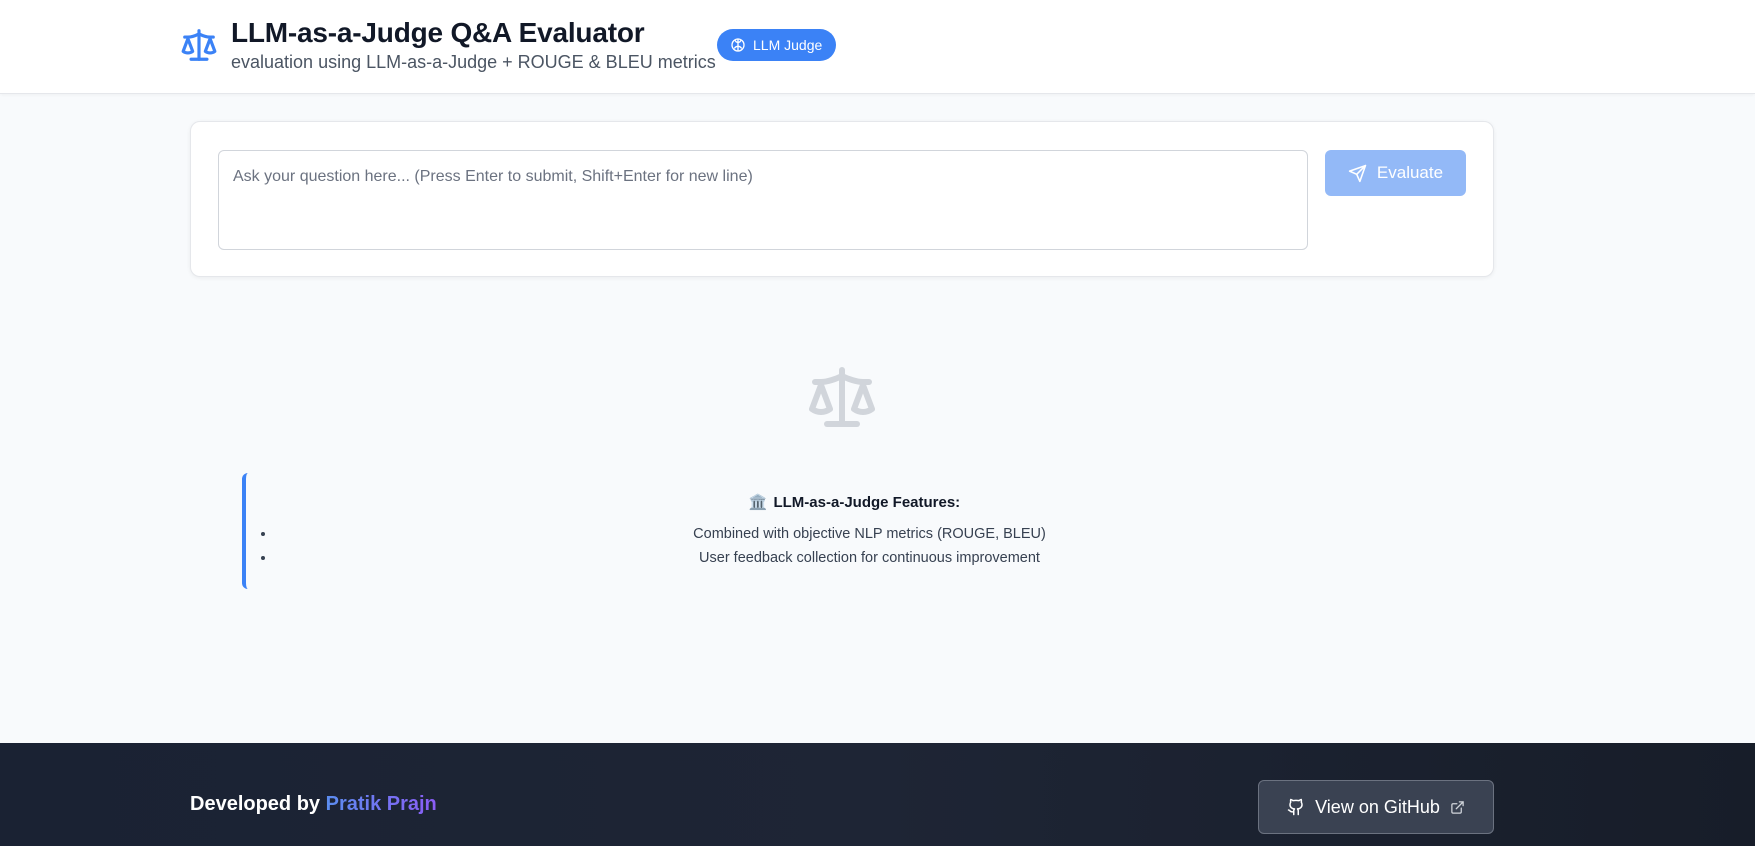 This screenshot has width=1755, height=846. I want to click on github-button-label: View on GitHub, so click(1377, 806).